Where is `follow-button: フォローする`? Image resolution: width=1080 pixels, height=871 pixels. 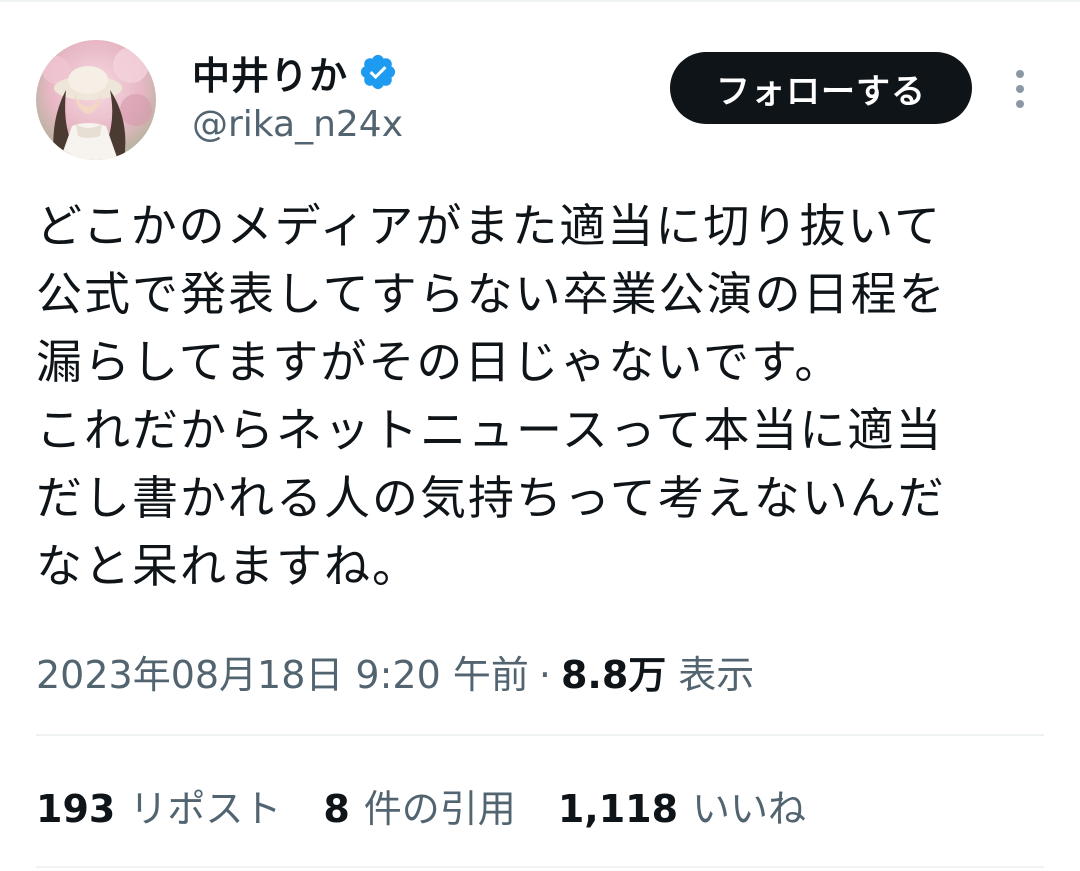 follow-button: フォローする is located at coordinates (821, 88).